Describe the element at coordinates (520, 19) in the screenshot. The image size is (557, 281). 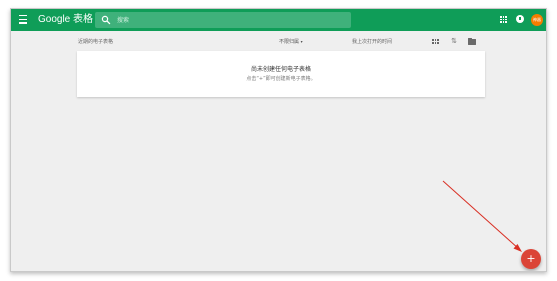
I see `notifications-icon` at that location.